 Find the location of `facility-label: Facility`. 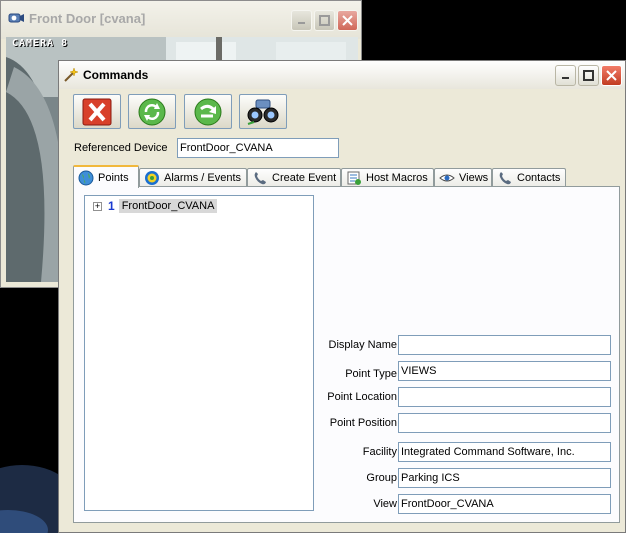

facility-label: Facility is located at coordinates (379, 452).